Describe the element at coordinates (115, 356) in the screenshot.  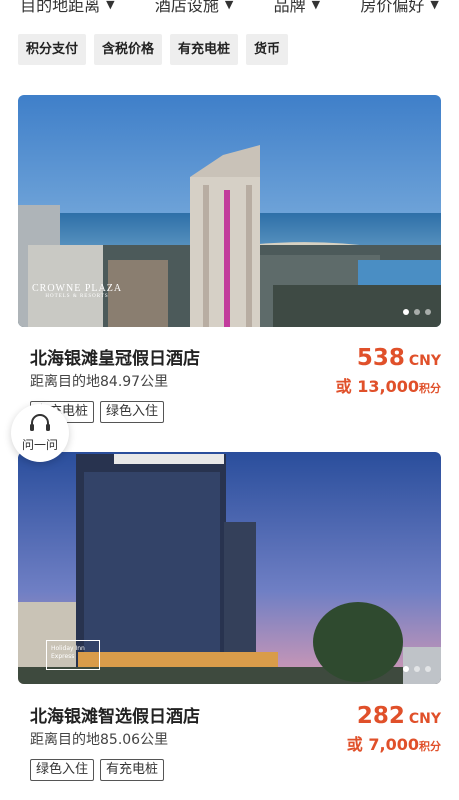
I see `hotel-name: 北海银滩皇冠假日酒店` at that location.